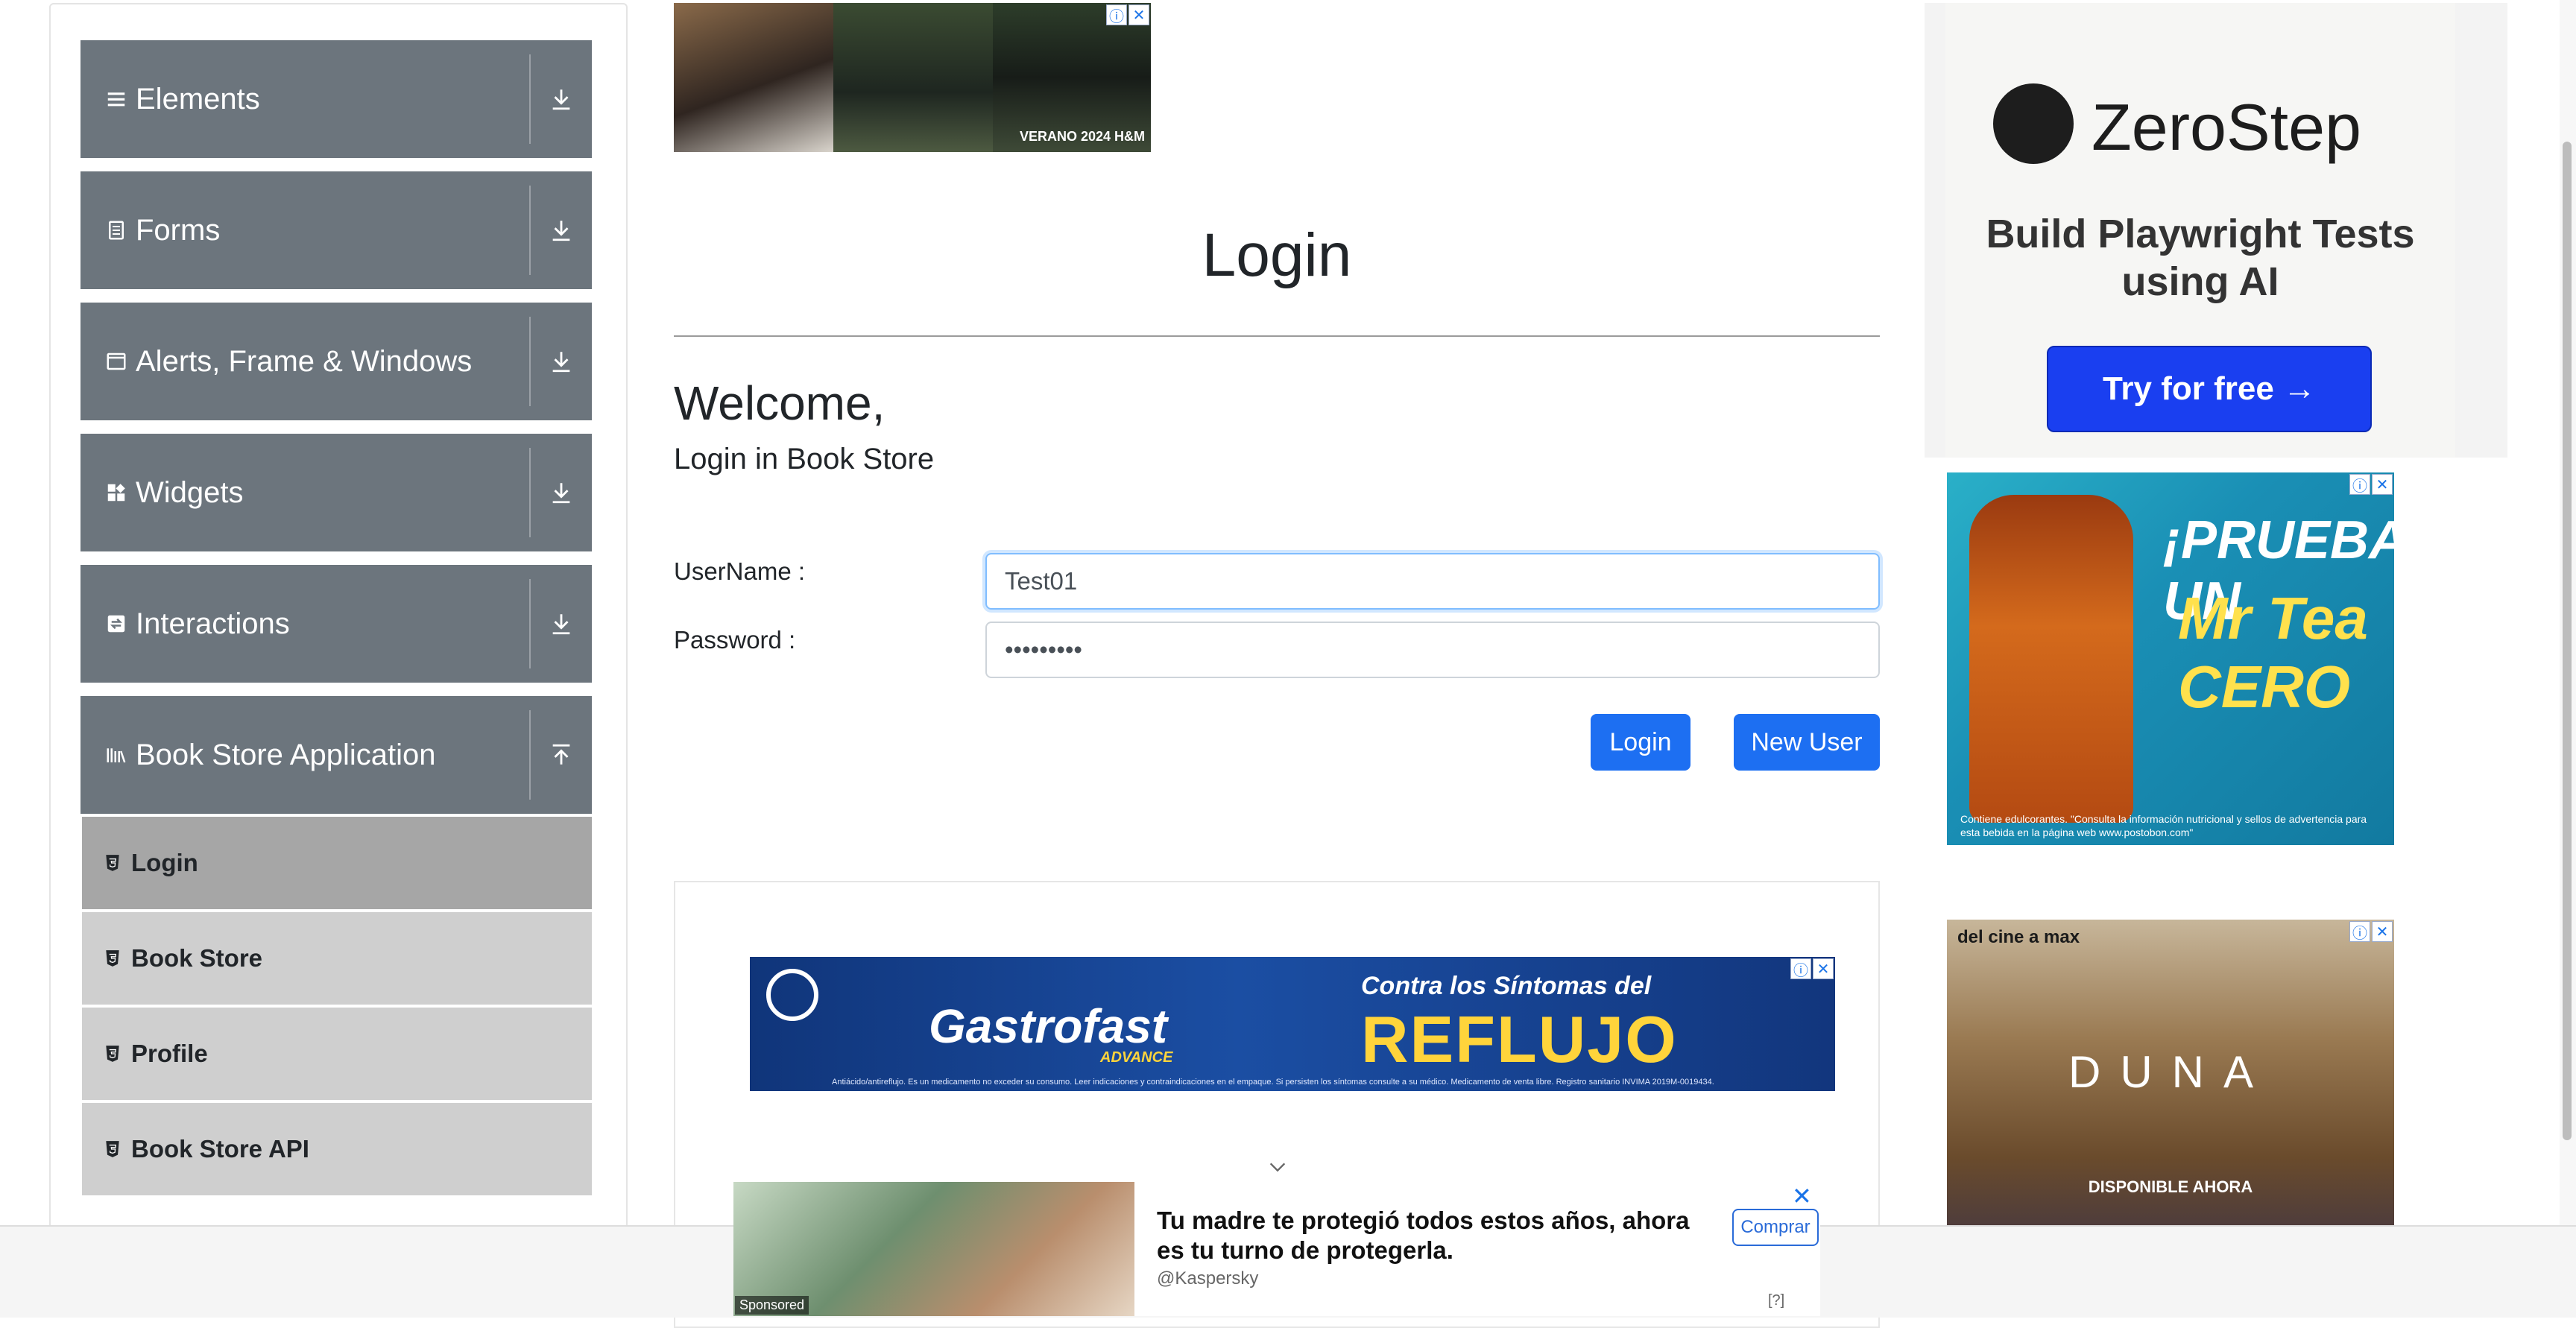 The height and width of the screenshot is (1328, 2576). Describe the element at coordinates (2033, 124) in the screenshot. I see `zerostep-logo-icon` at that location.